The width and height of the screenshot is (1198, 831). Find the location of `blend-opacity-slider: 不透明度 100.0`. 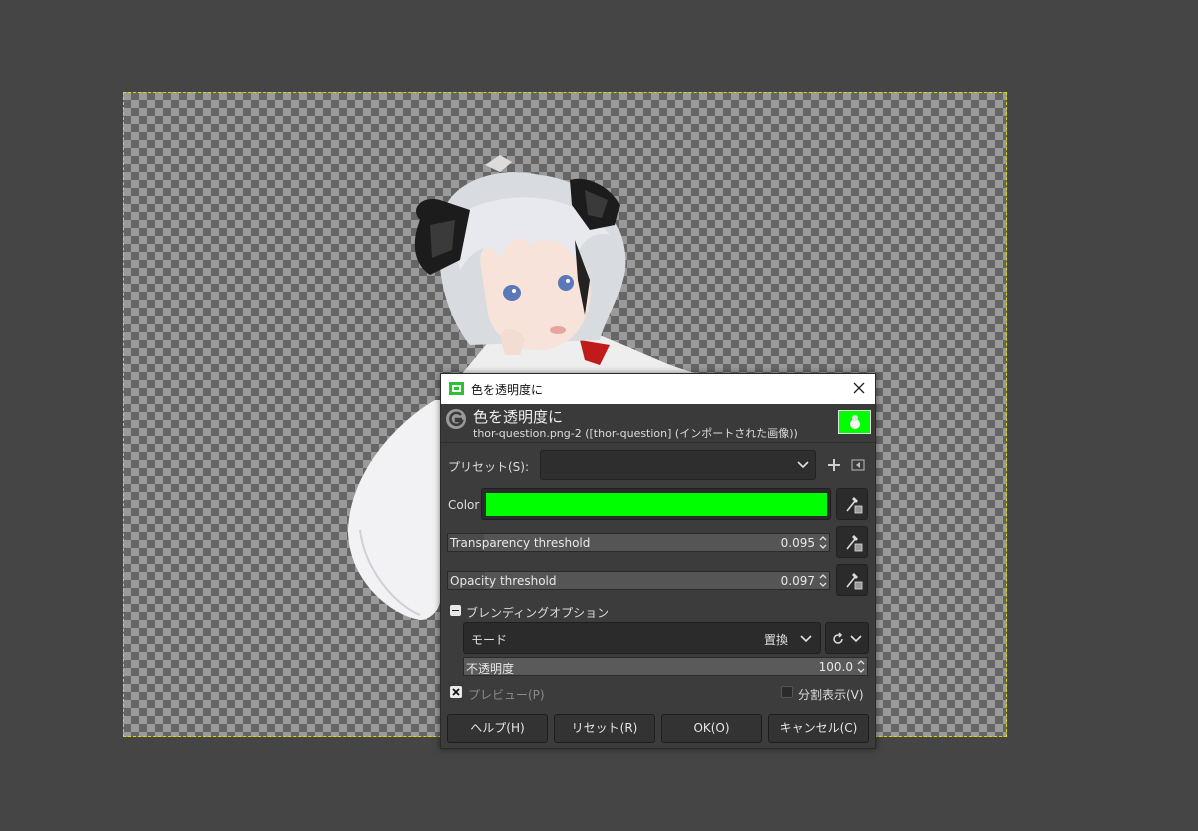

blend-opacity-slider: 不透明度 100.0 is located at coordinates (665, 666).